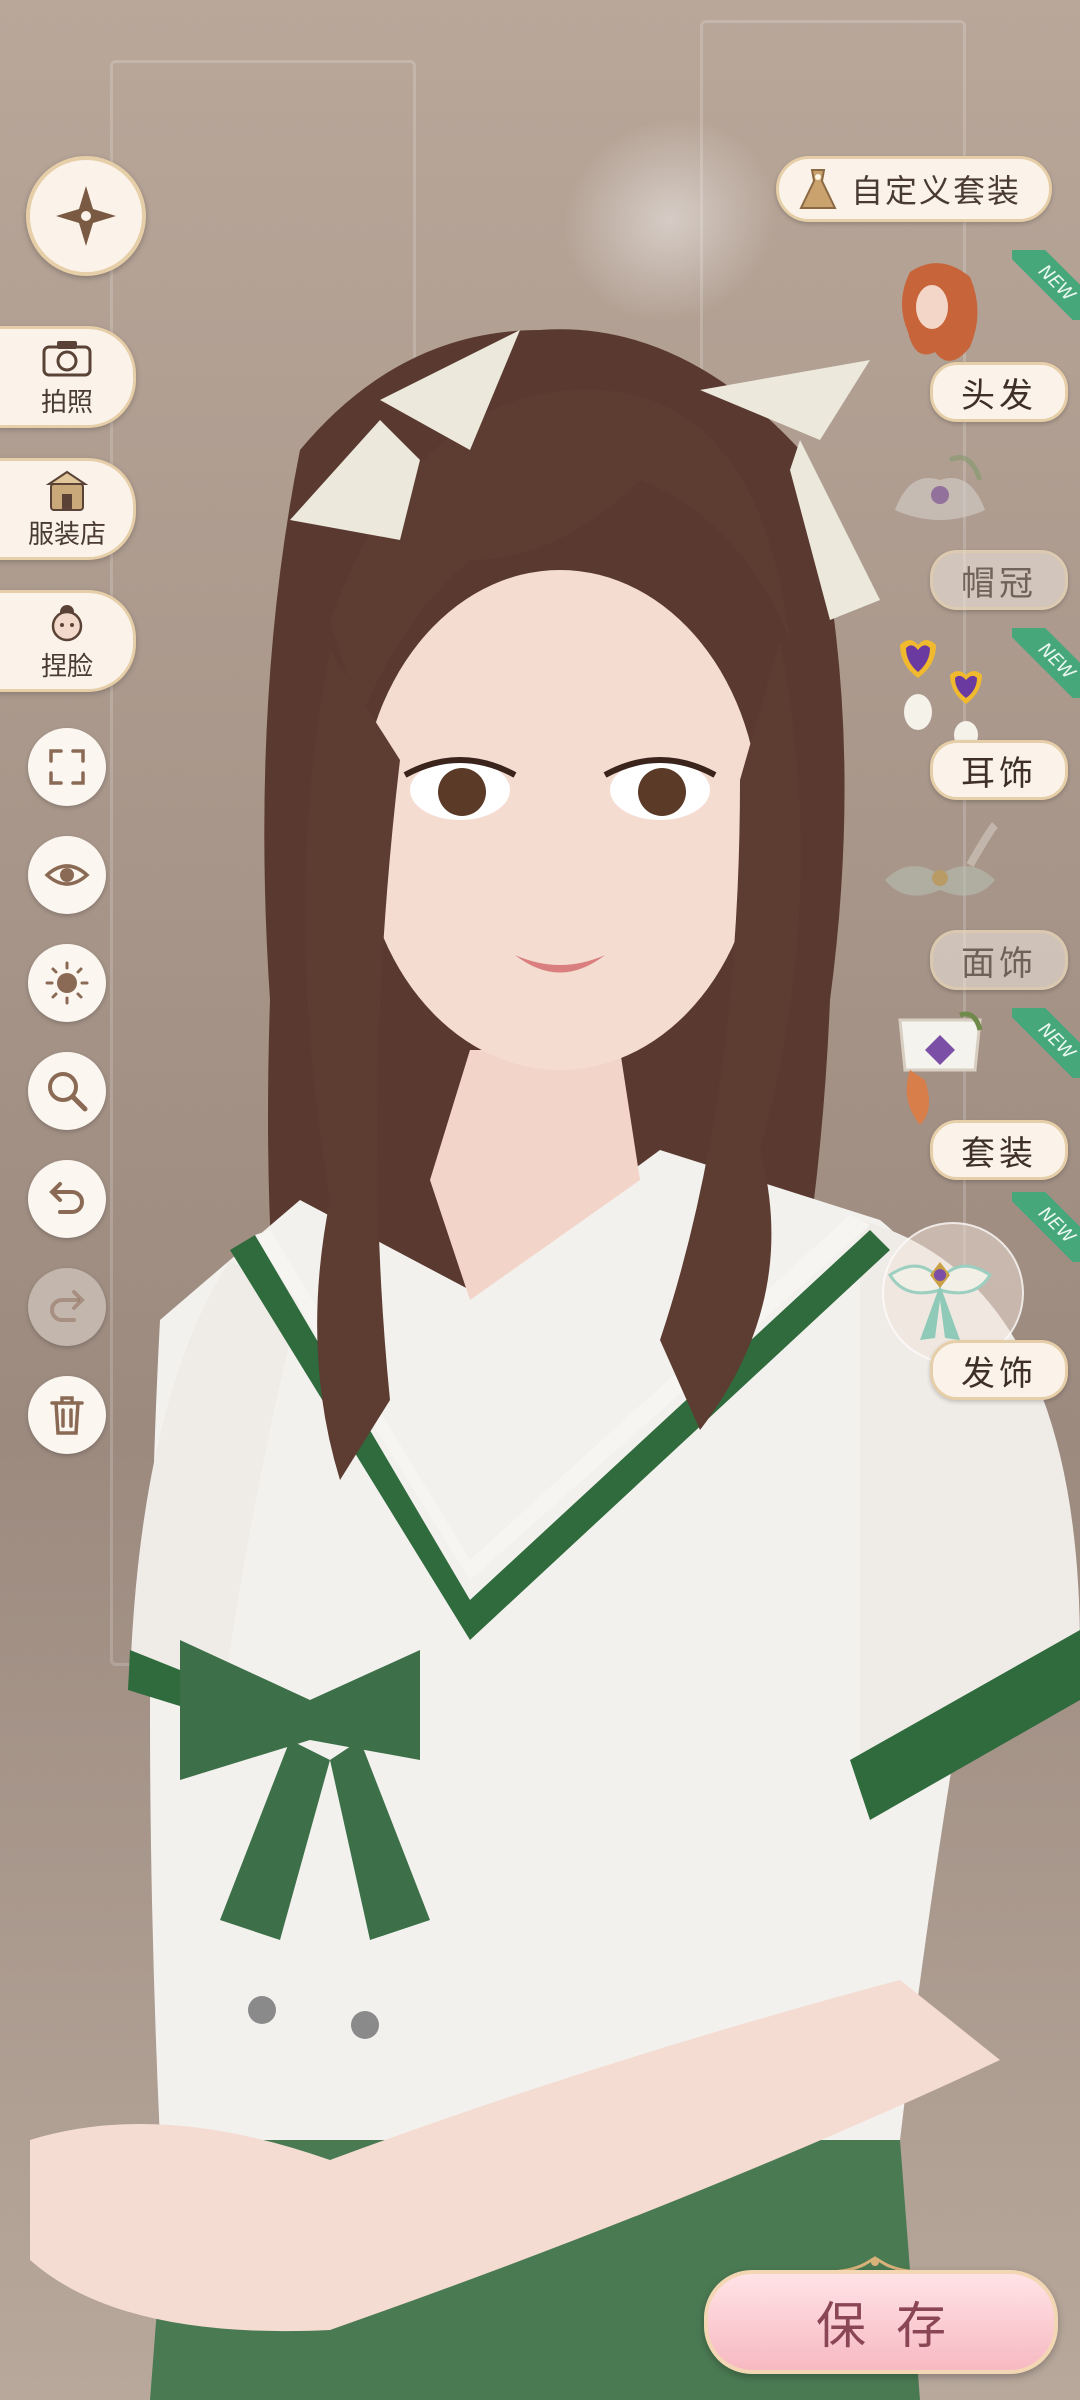  I want to click on zoom-button, so click(67, 1091).